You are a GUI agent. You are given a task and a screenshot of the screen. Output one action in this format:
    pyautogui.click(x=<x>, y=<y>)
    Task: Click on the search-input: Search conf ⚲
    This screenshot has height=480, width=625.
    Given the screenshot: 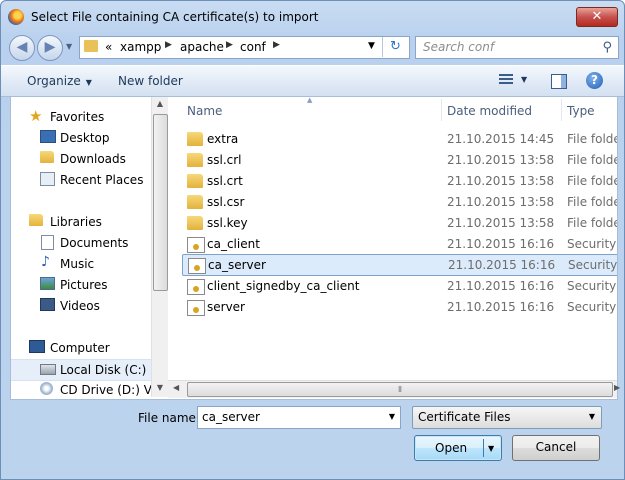 What is the action you would take?
    pyautogui.click(x=517, y=47)
    